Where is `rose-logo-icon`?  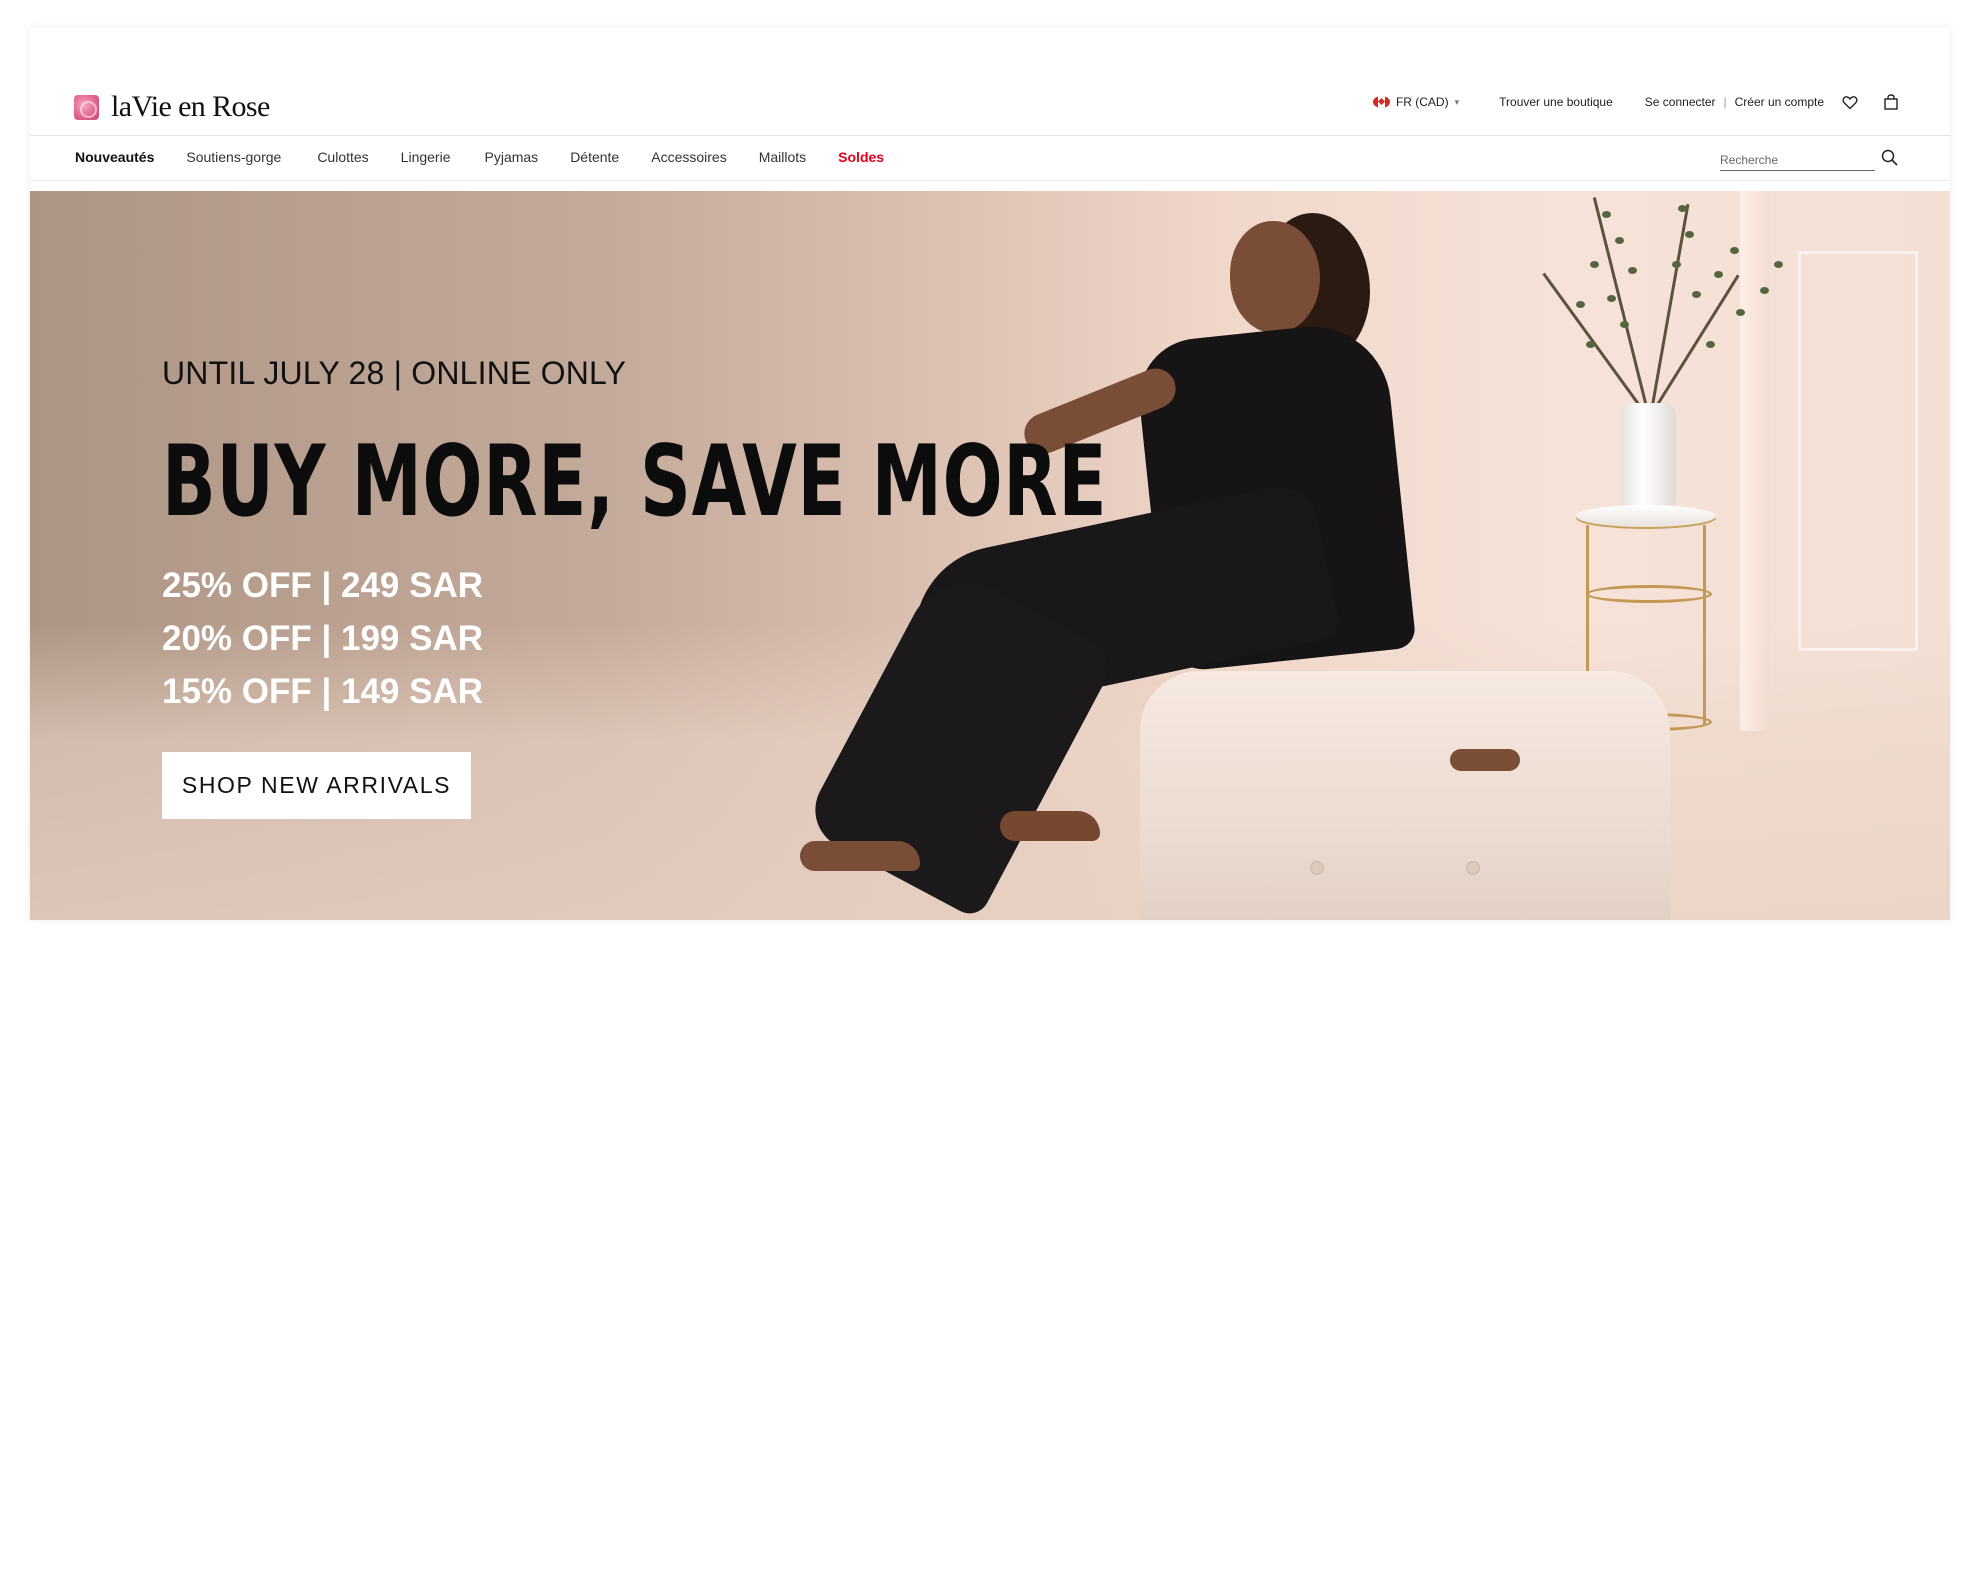 rose-logo-icon is located at coordinates (86, 107).